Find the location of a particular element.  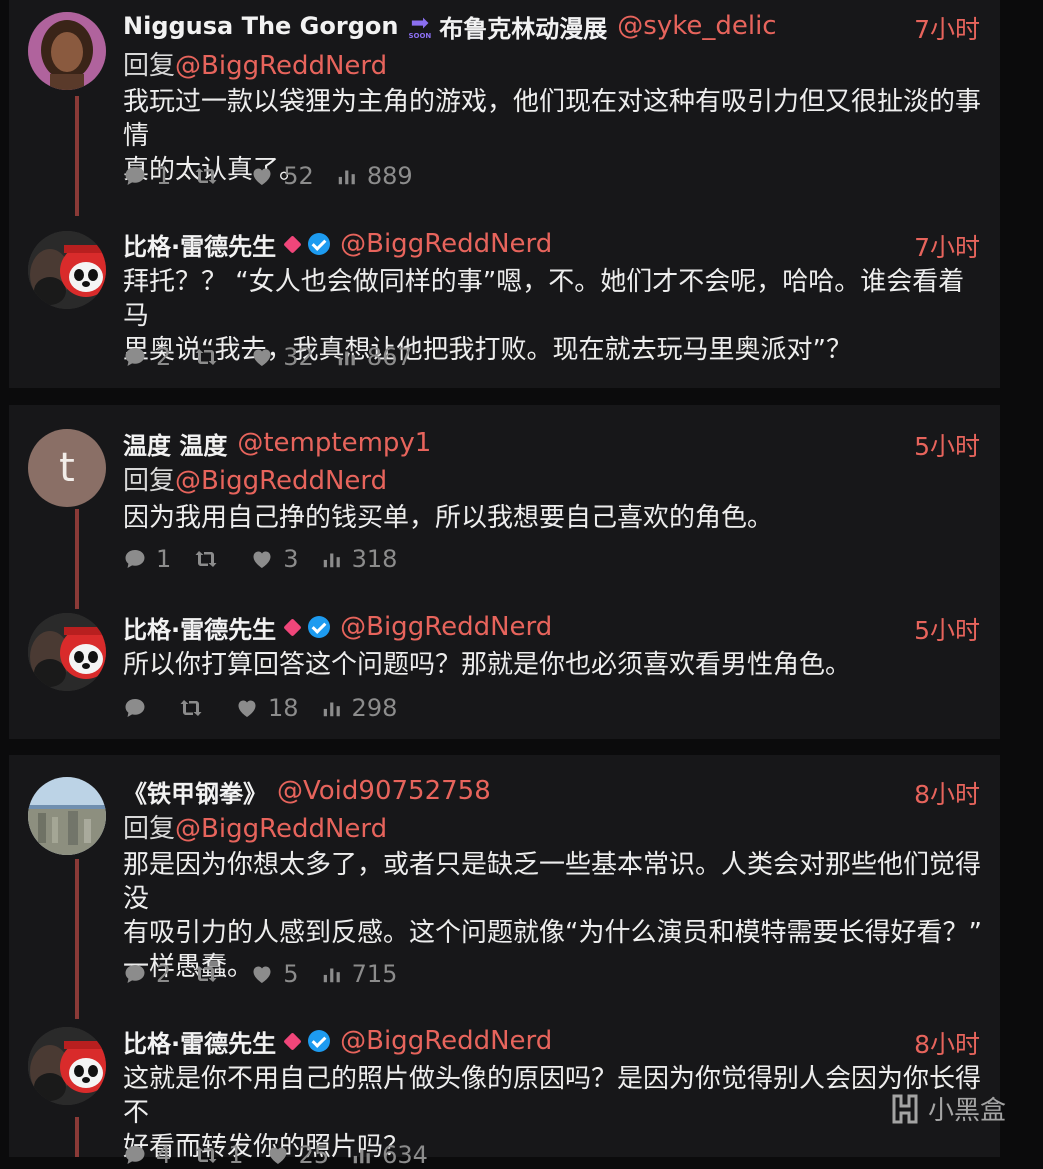

user-handle: @syke_delic is located at coordinates (696, 26).